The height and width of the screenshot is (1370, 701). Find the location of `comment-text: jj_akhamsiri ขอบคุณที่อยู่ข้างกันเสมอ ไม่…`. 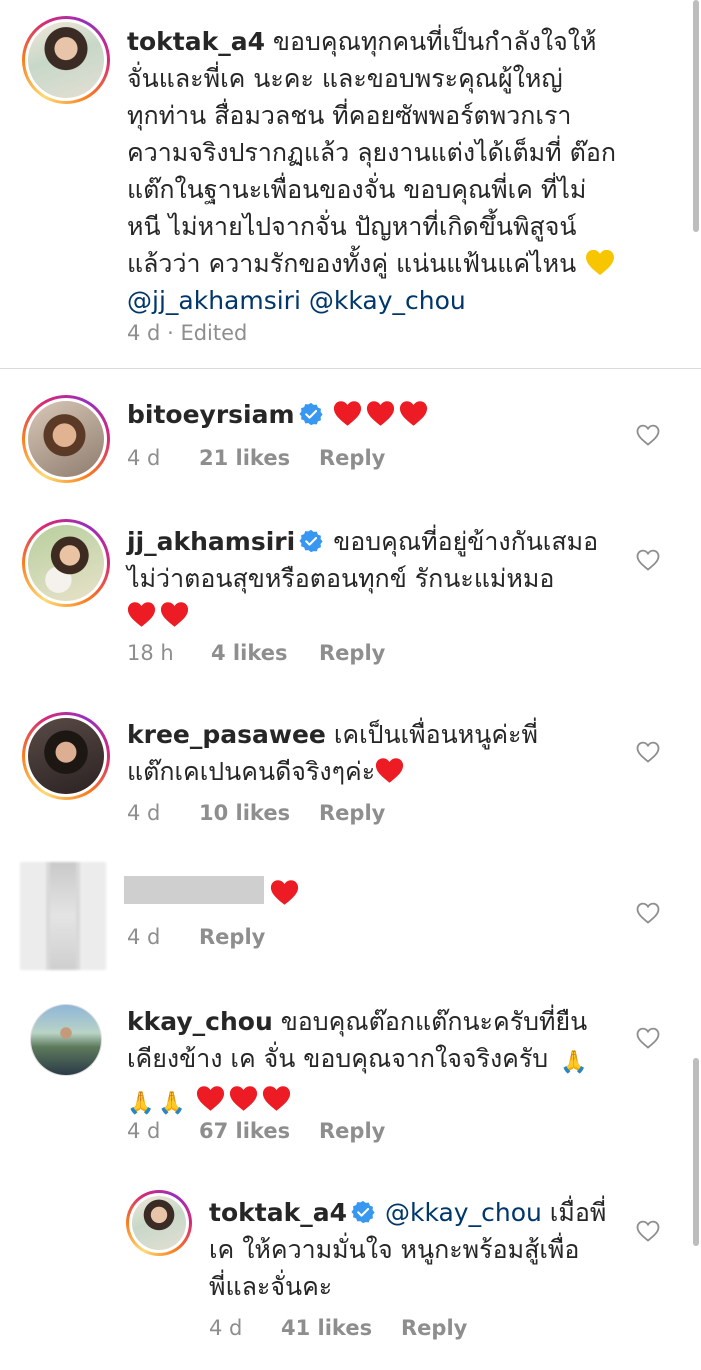

comment-text: jj_akhamsiri ขอบคุณที่อยู่ข้างกันเสมอ ไม่… is located at coordinates (362, 578).